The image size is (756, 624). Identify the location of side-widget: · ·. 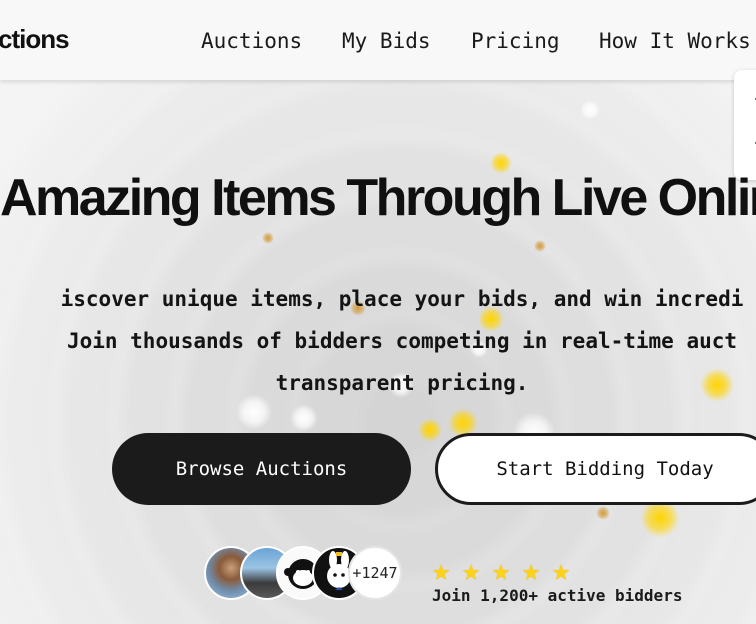
(745, 125).